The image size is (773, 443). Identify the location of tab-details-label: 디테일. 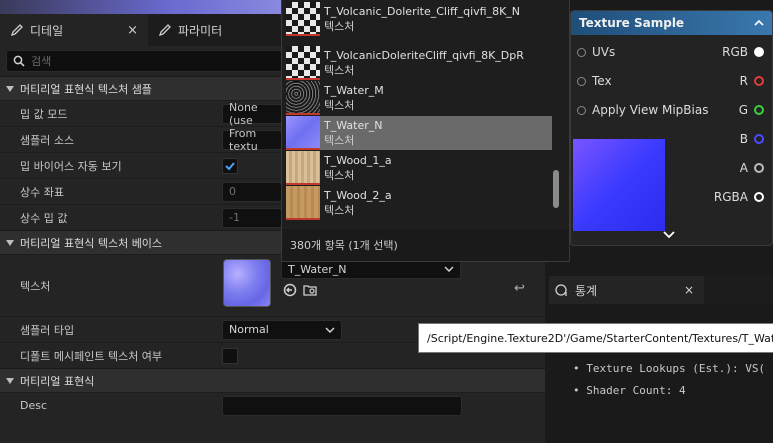
(47, 30).